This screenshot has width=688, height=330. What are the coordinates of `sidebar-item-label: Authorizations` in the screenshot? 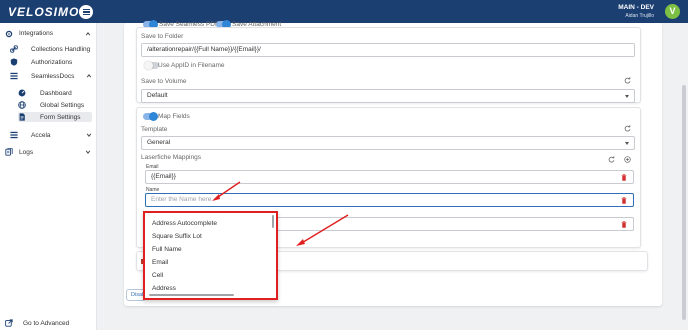 It's located at (52, 62).